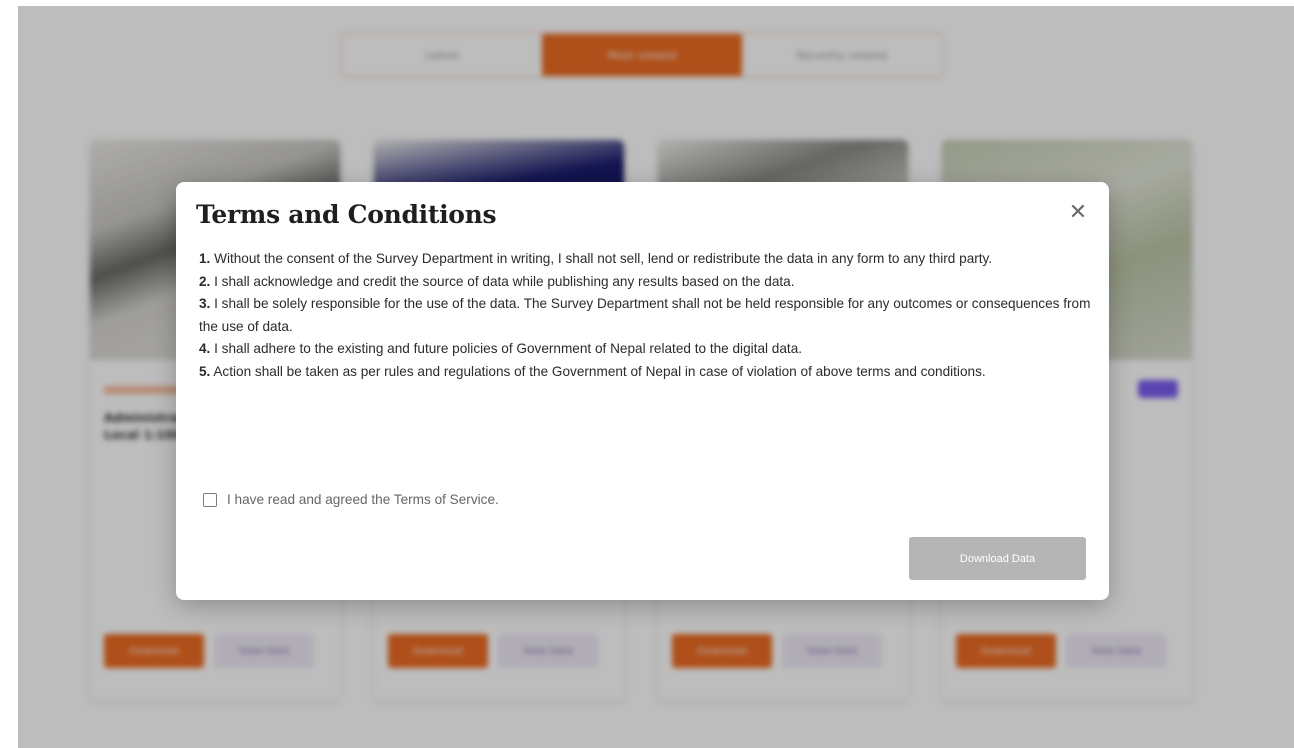  Describe the element at coordinates (205, 371) in the screenshot. I see `term-number: 5.` at that location.